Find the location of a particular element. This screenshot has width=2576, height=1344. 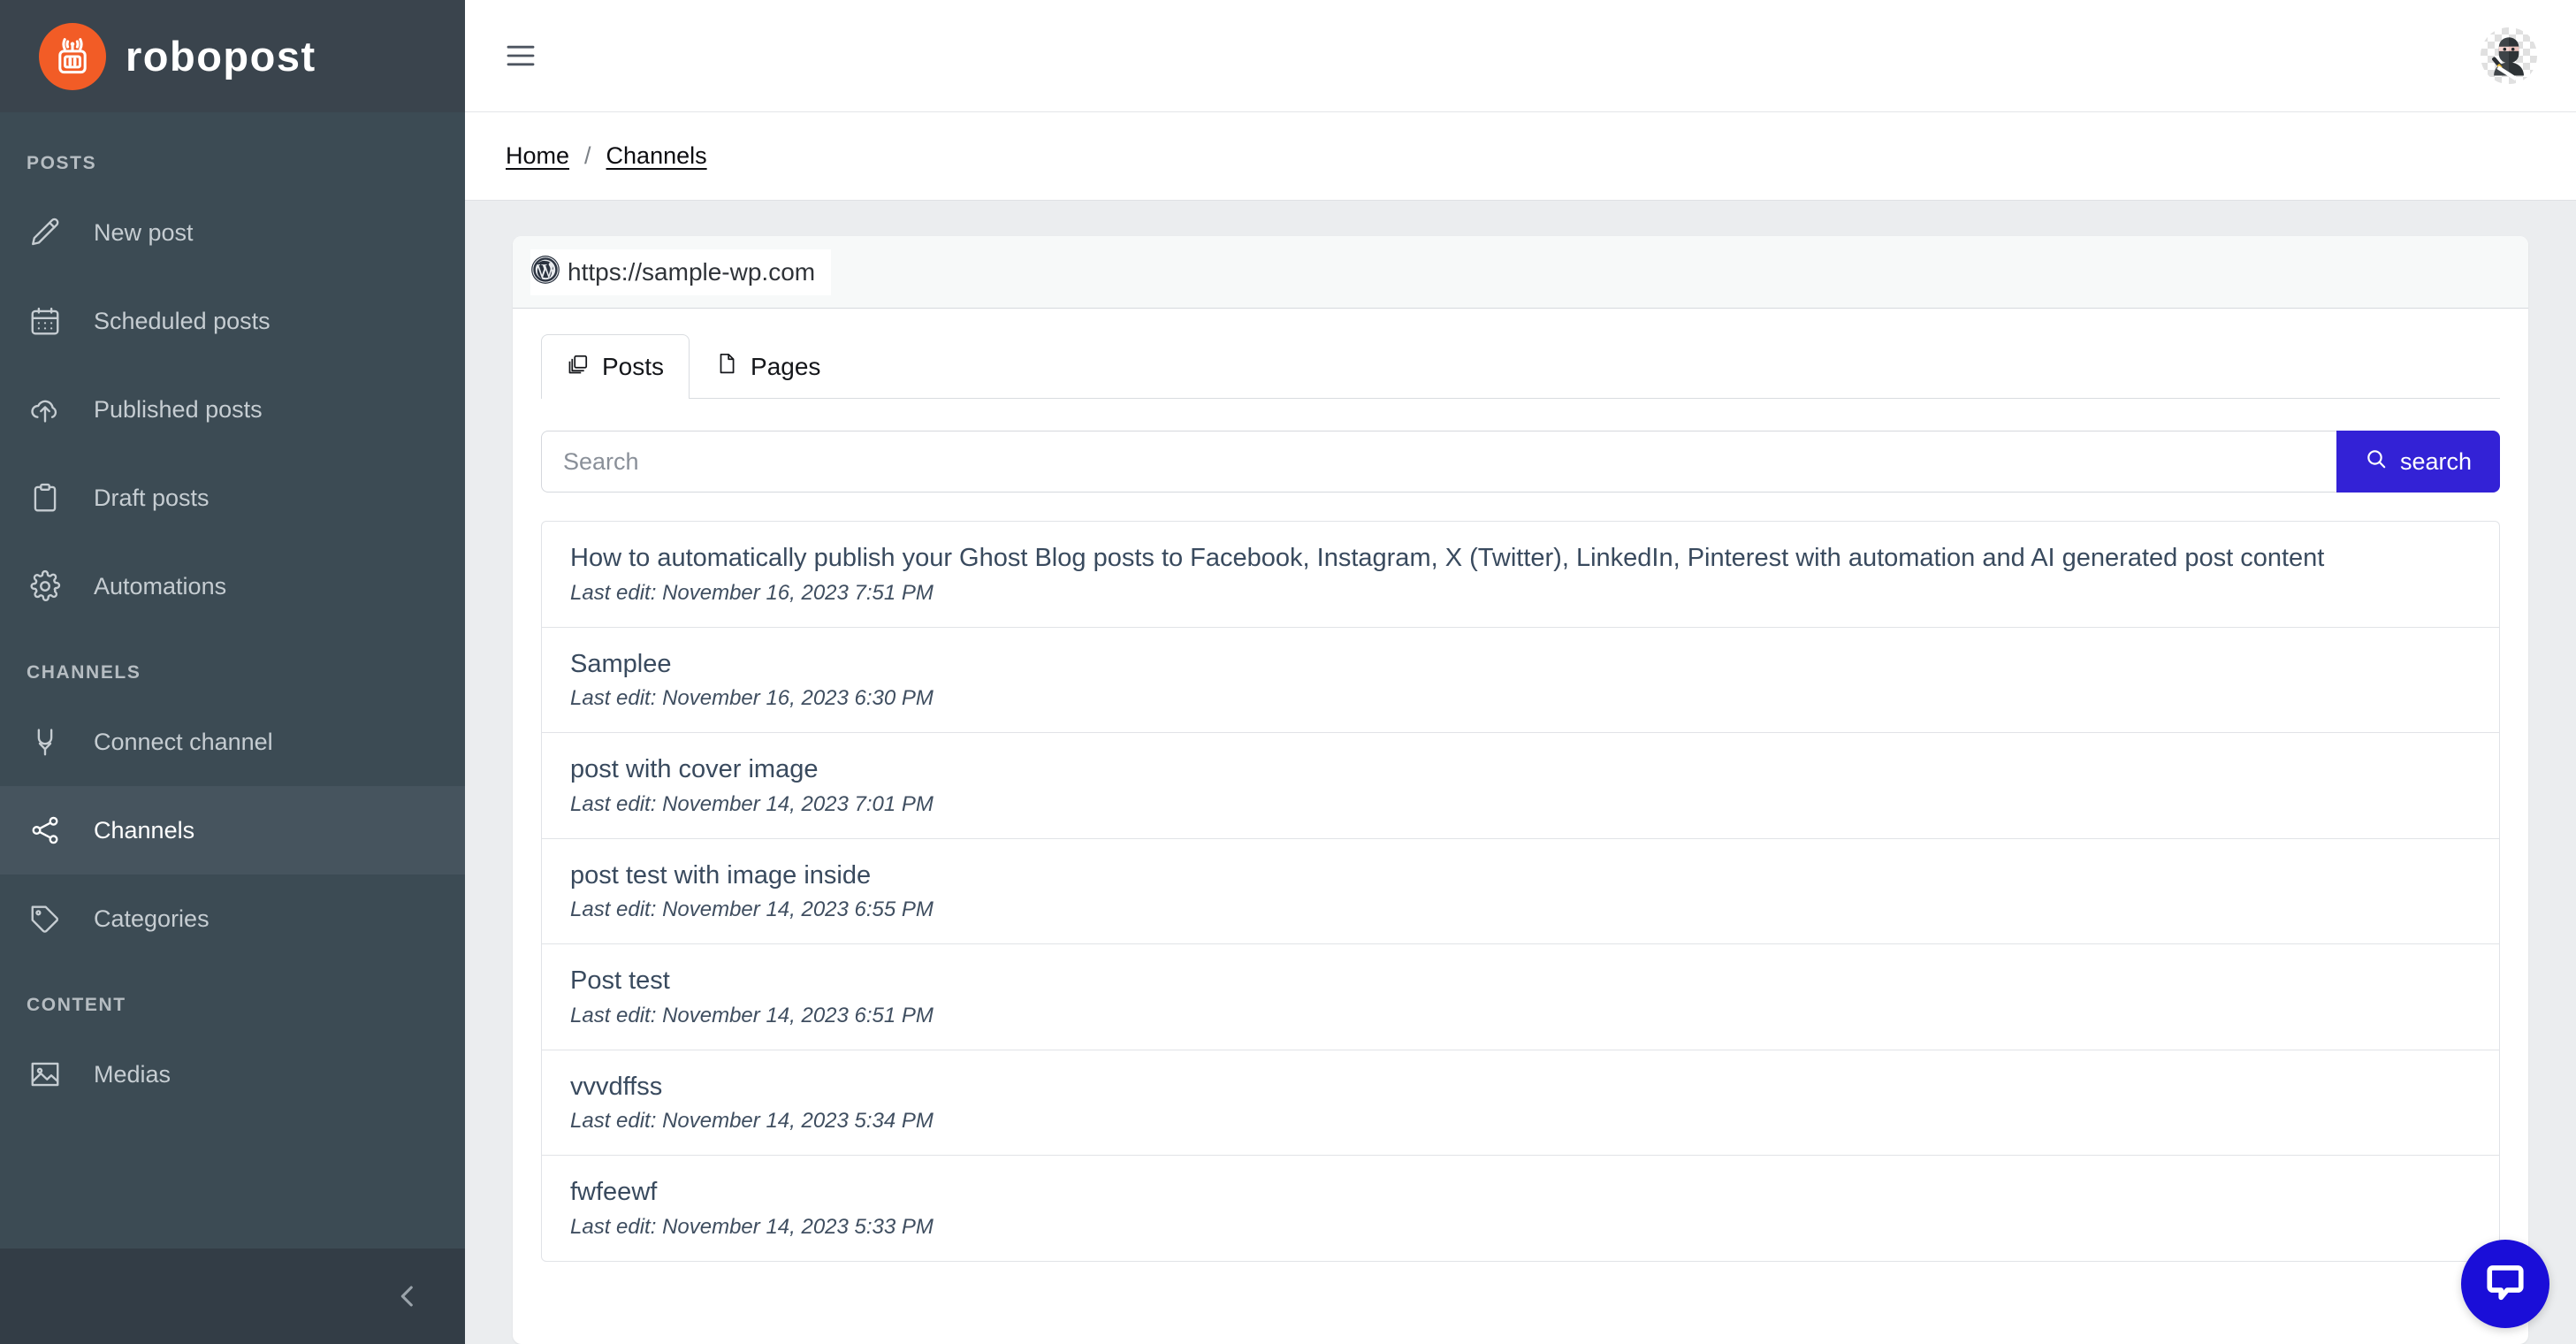

tag-icon is located at coordinates (45, 918).